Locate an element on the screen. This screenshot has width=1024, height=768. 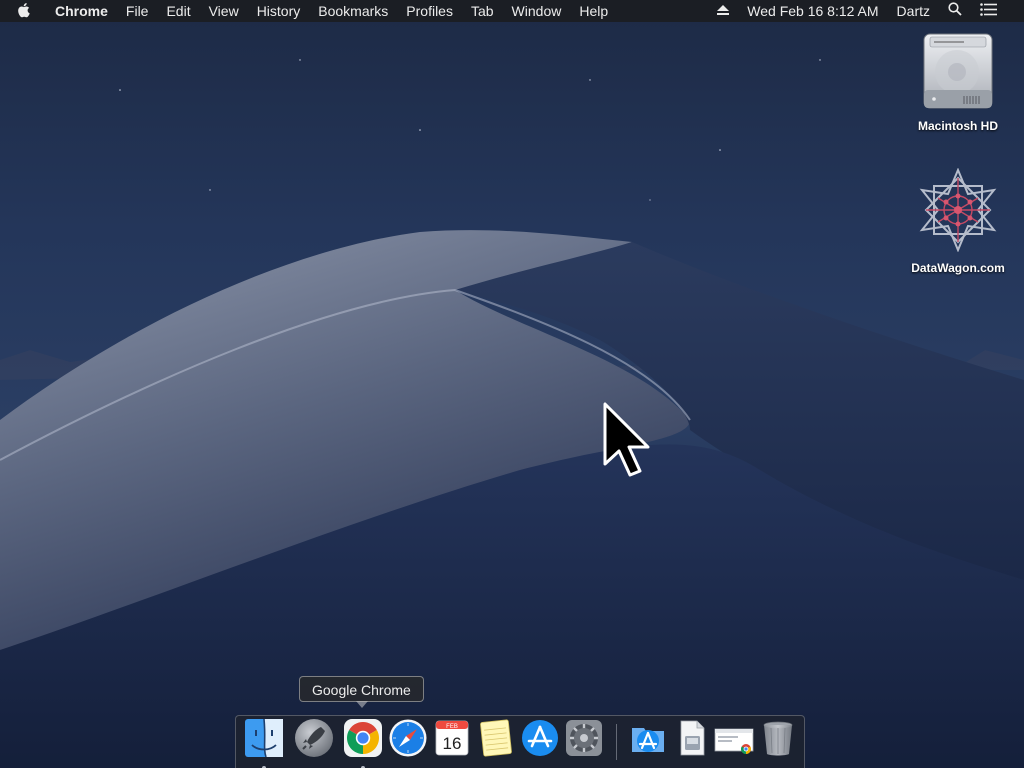
menu-view: View is located at coordinates (224, 11).